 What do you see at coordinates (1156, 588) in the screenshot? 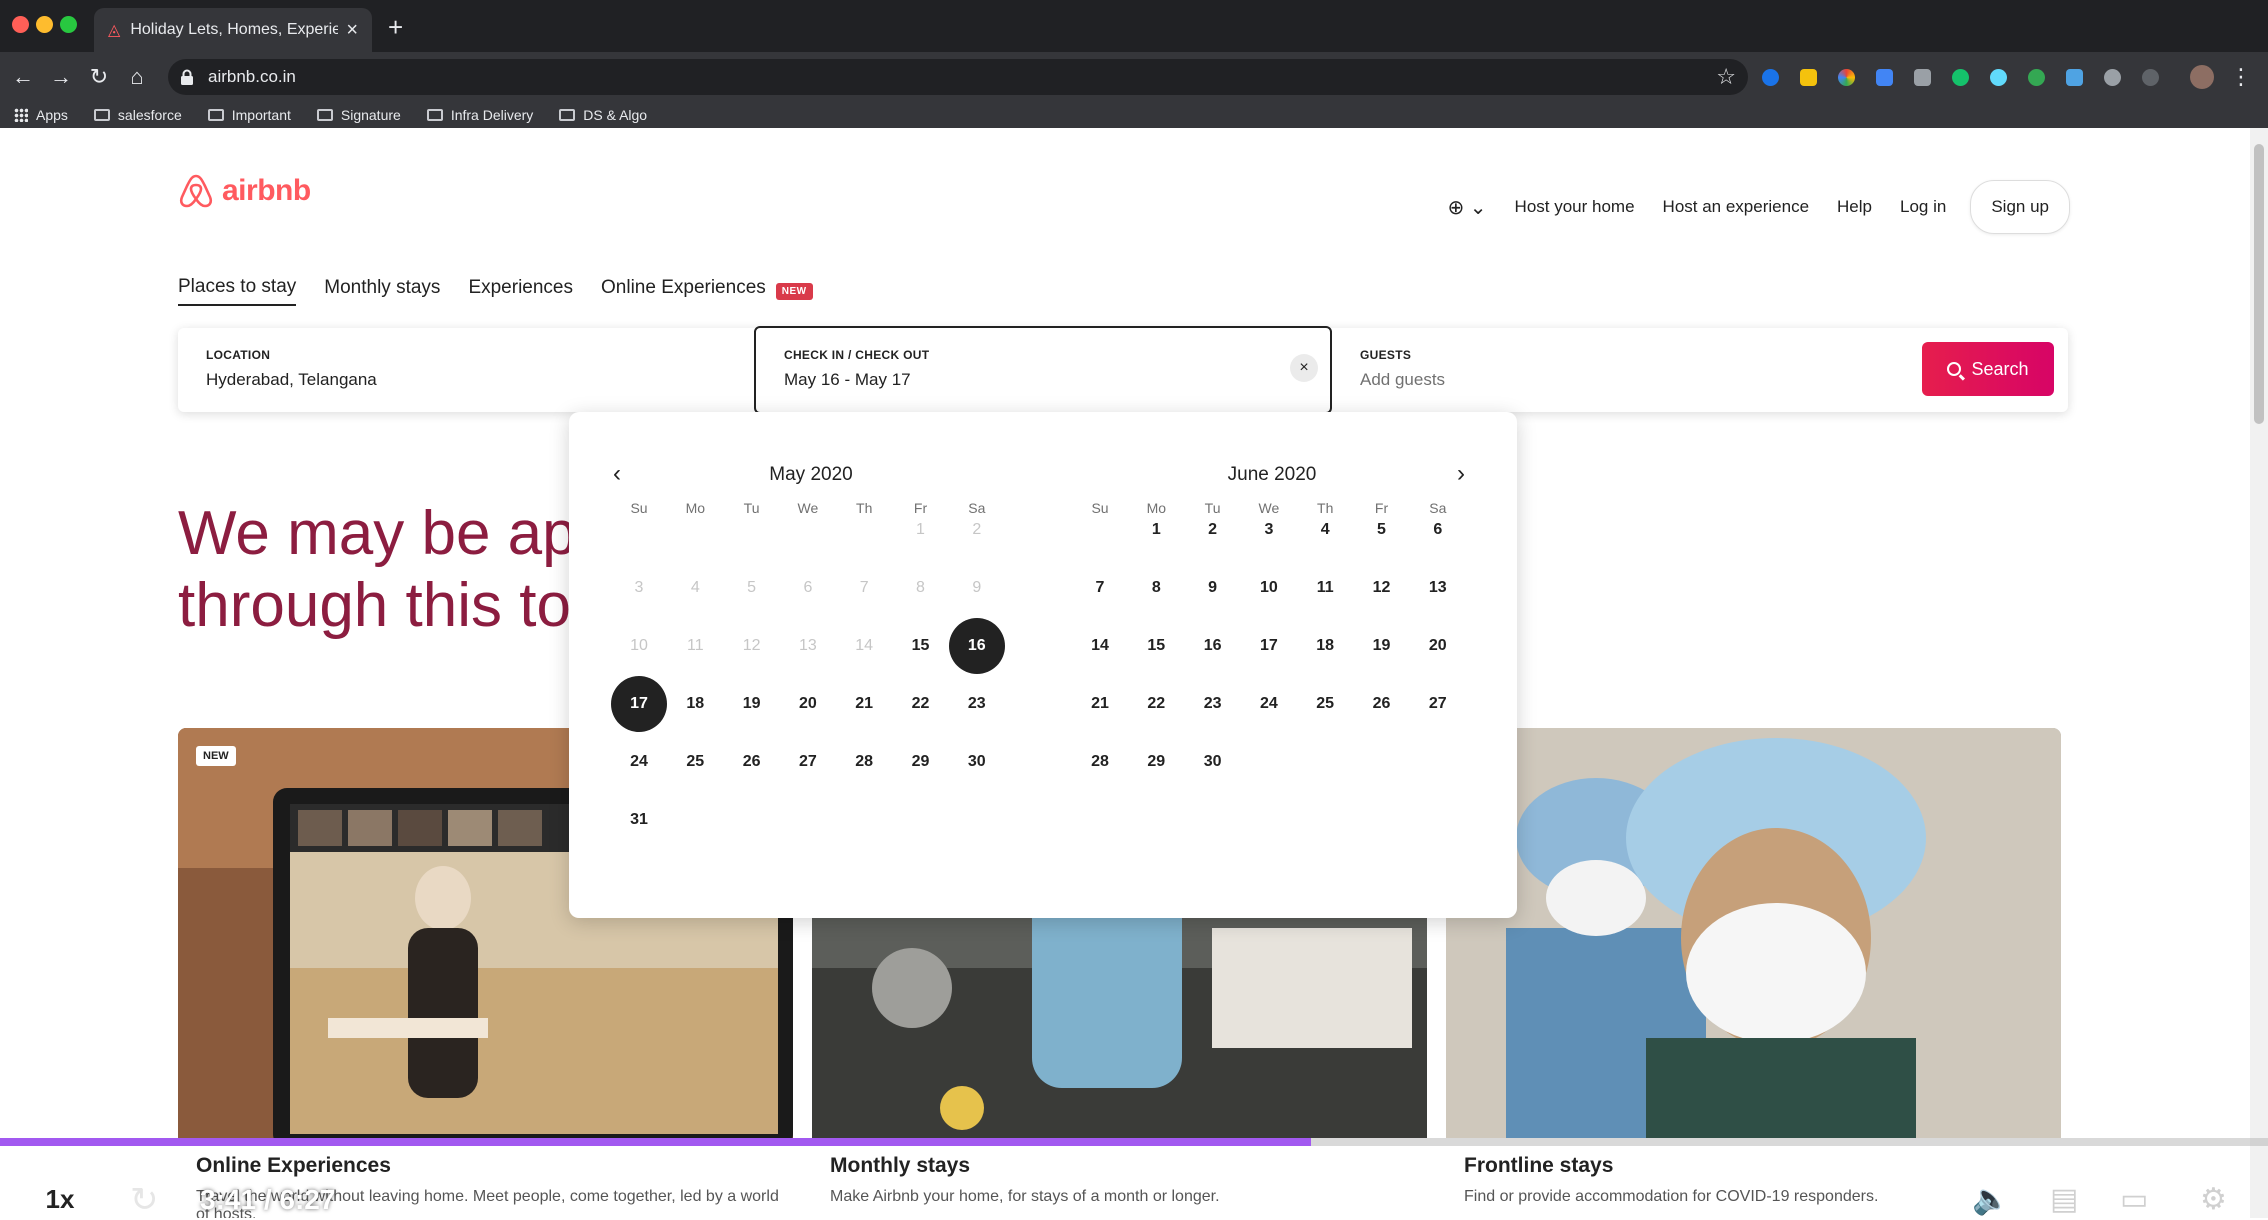
I see `calendar-day: 8` at bounding box center [1156, 588].